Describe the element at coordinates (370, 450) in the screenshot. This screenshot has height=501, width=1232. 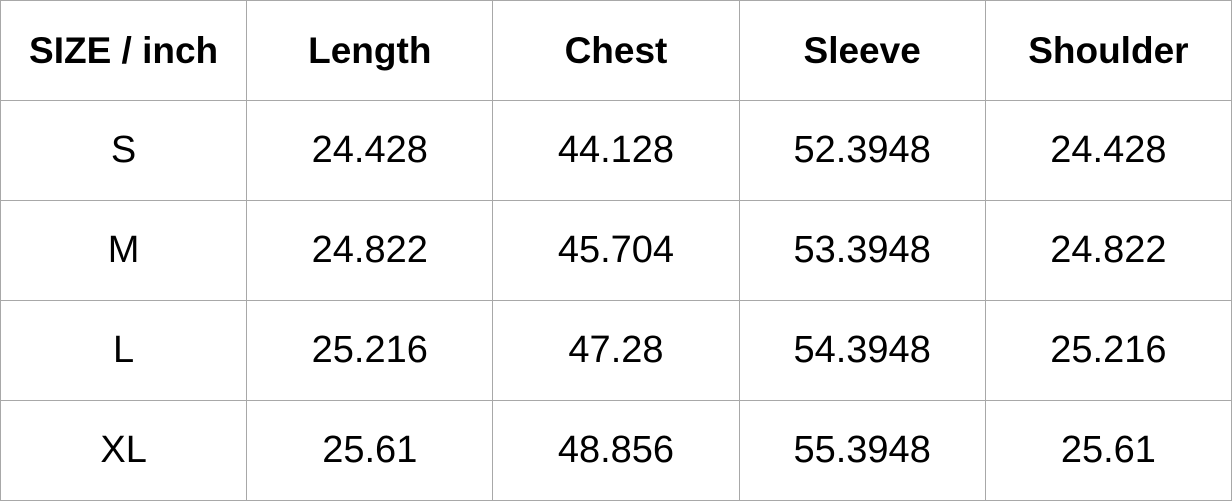
I see `cell-length: 25.61` at that location.